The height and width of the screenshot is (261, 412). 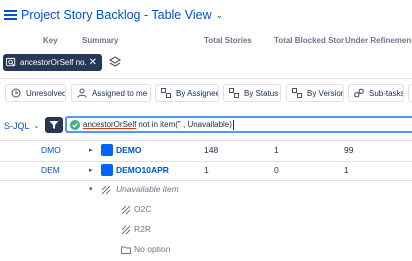 What do you see at coordinates (75, 124) in the screenshot?
I see `valid-check-icon` at bounding box center [75, 124].